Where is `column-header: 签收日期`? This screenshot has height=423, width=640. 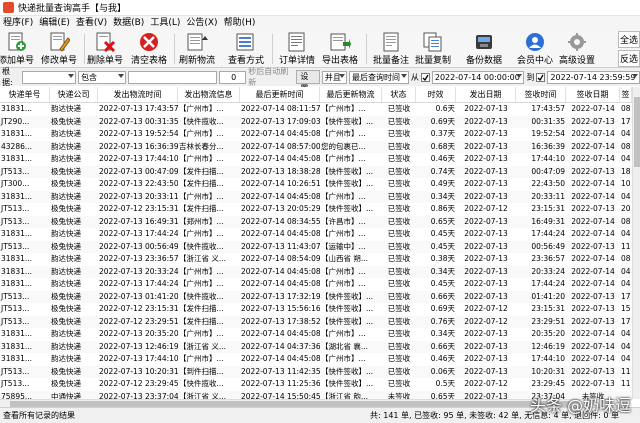
column-header: 签收日期 is located at coordinates (593, 94).